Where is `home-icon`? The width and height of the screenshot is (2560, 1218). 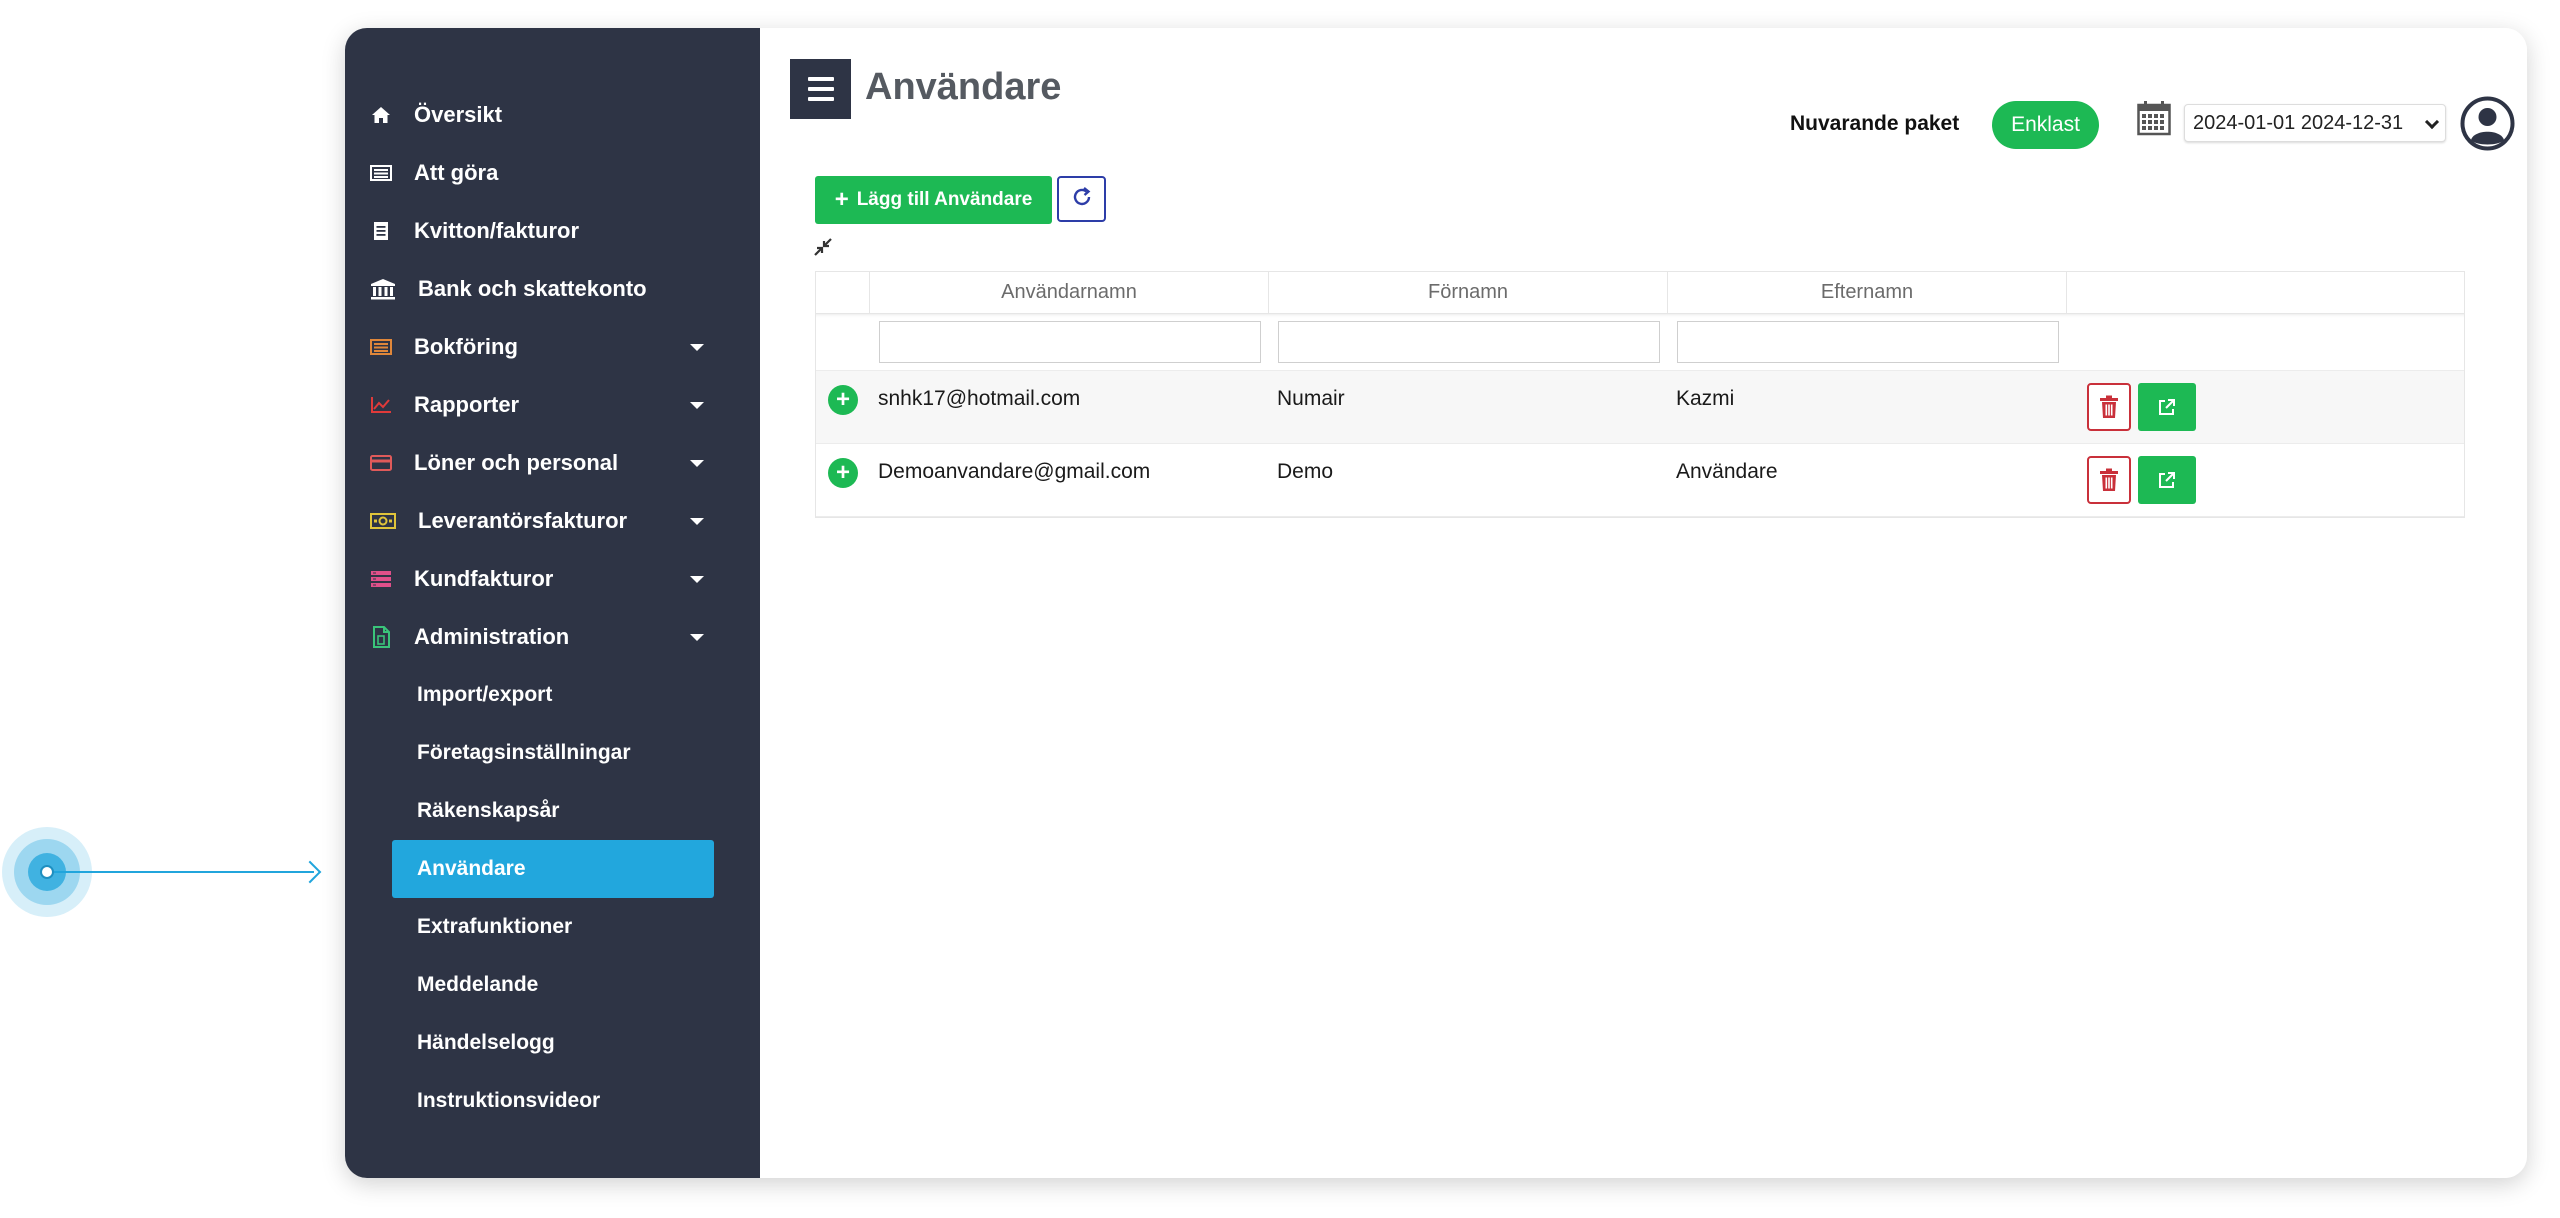 home-icon is located at coordinates (381, 115).